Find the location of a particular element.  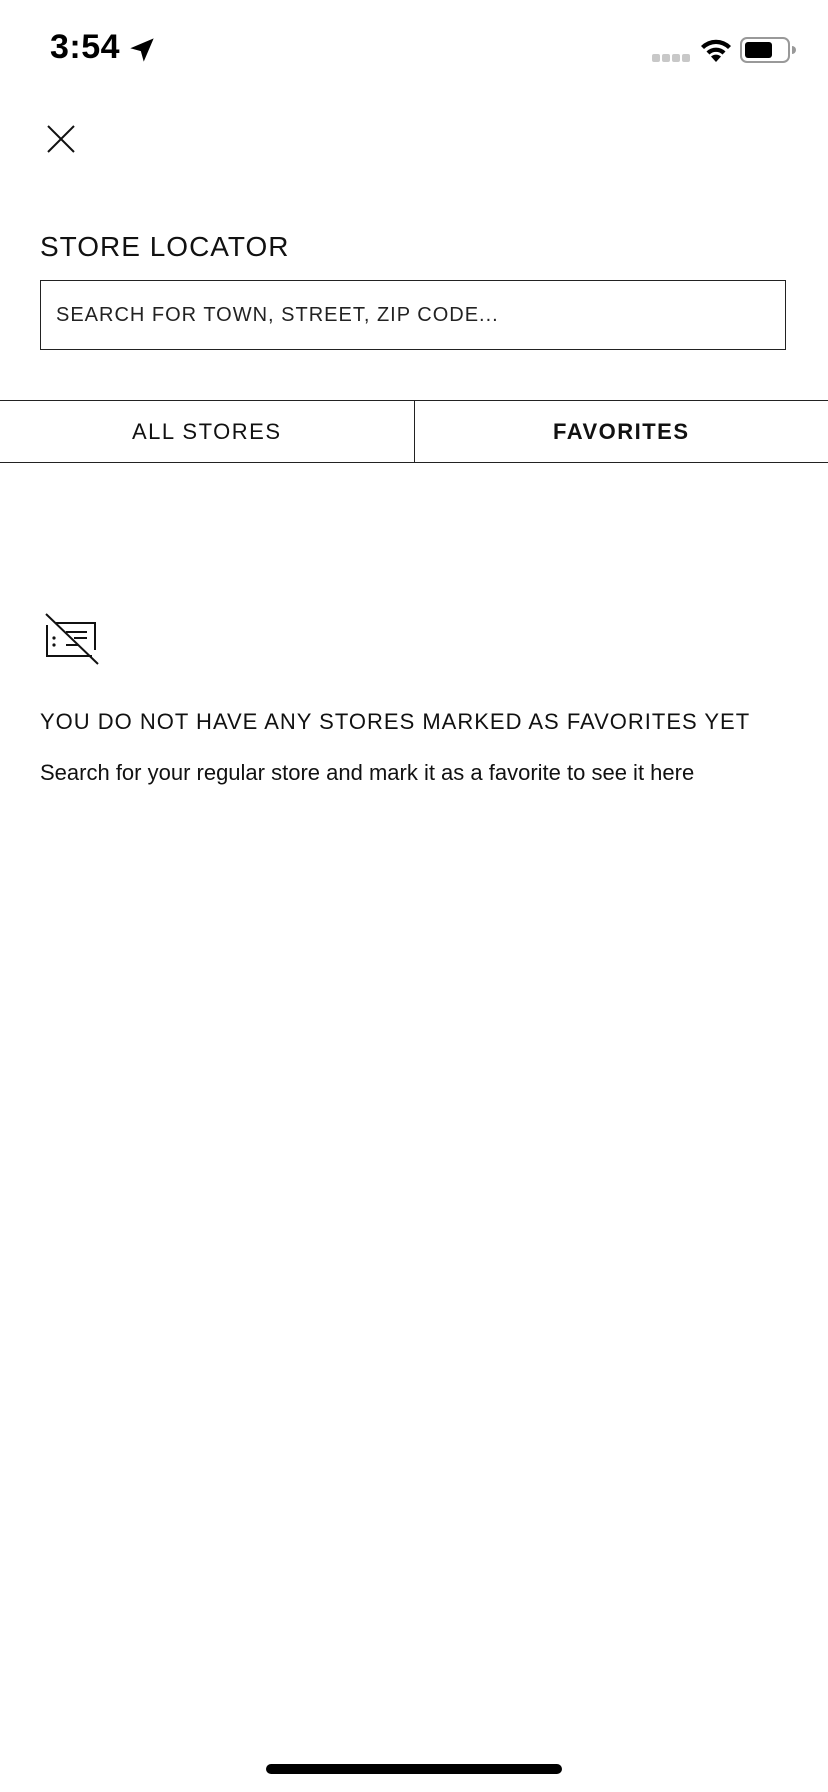

status-bar: 3:54 is located at coordinates (414, 50).